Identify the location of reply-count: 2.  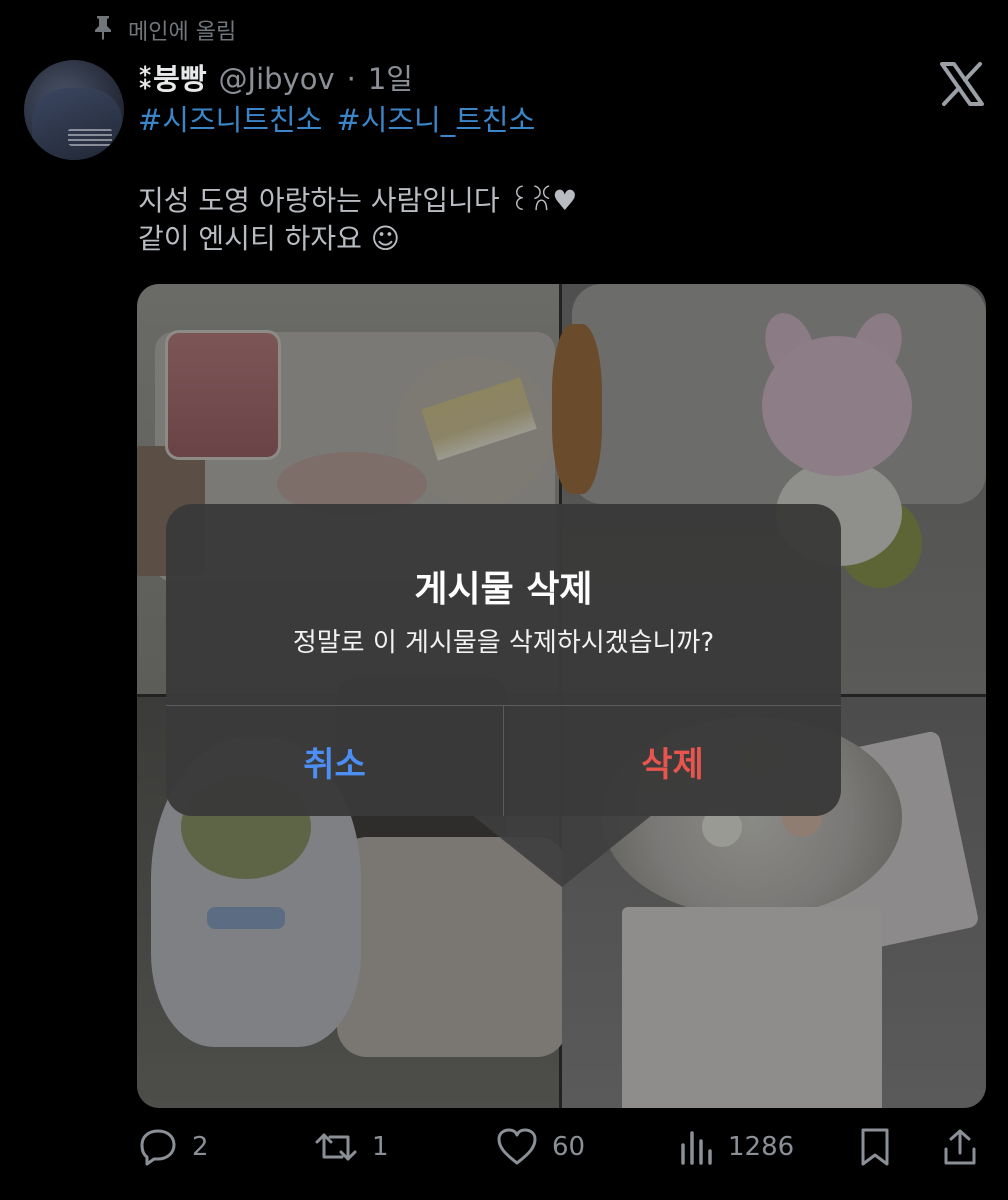
(200, 1147).